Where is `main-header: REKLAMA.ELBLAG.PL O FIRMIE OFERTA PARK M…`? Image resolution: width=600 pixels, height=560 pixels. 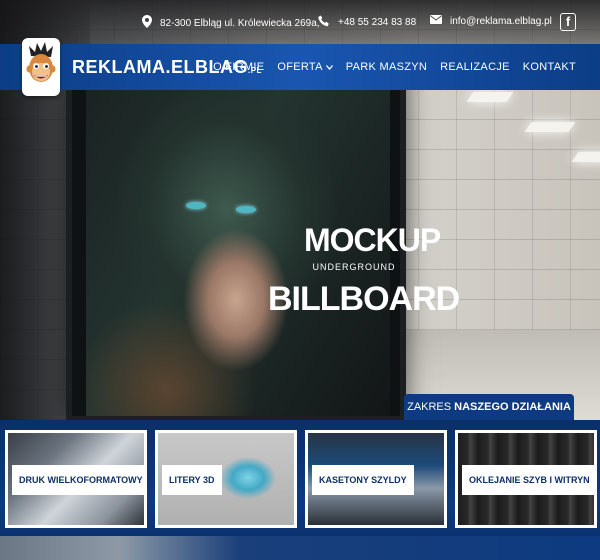
main-header: REKLAMA.ELBLAG.PL O FIRMIE OFERTA PARK M… is located at coordinates (300, 67).